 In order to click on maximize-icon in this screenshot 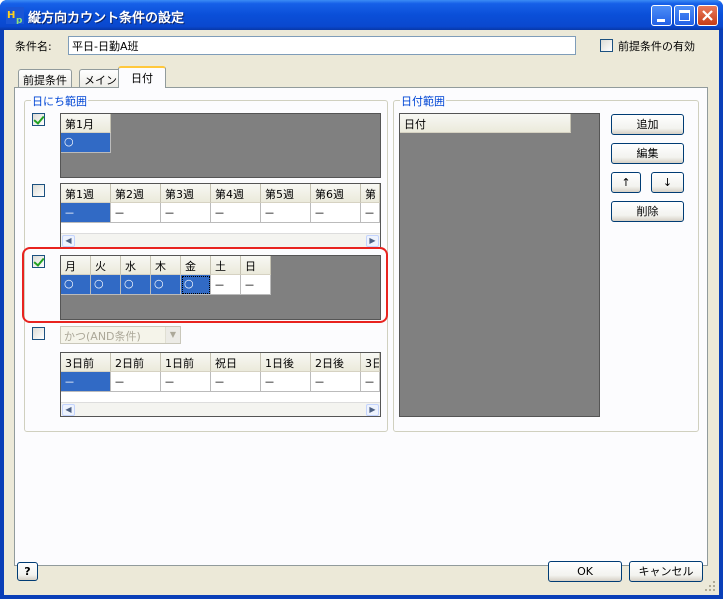, I will do `click(684, 15)`.